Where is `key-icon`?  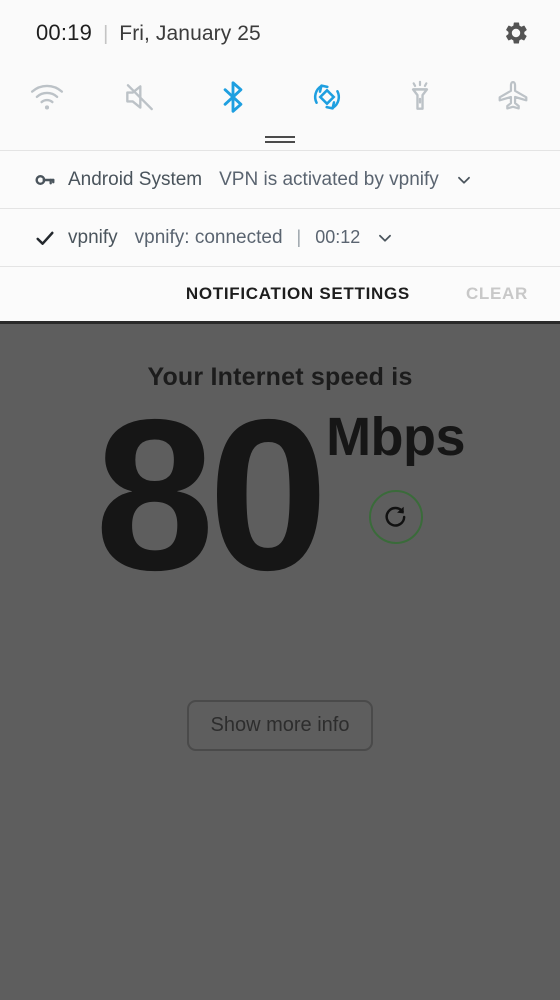
key-icon is located at coordinates (48, 180).